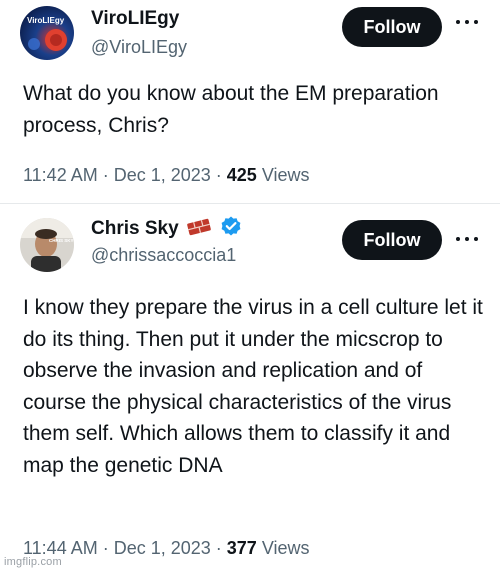  I want to click on tweet-meta: 11:42 AM · Dec 1, 2023 · 425 Views, so click(166, 175).